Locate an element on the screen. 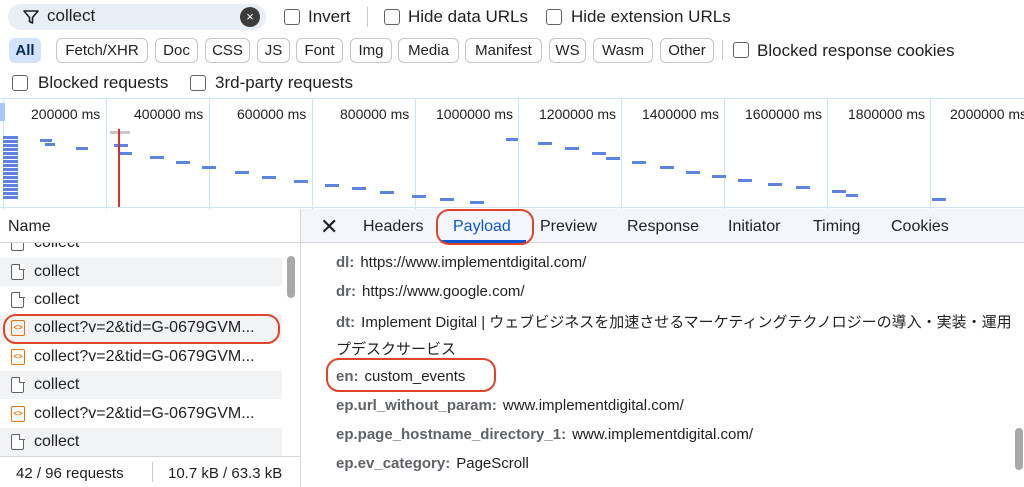  chip-js: JS is located at coordinates (273, 50).